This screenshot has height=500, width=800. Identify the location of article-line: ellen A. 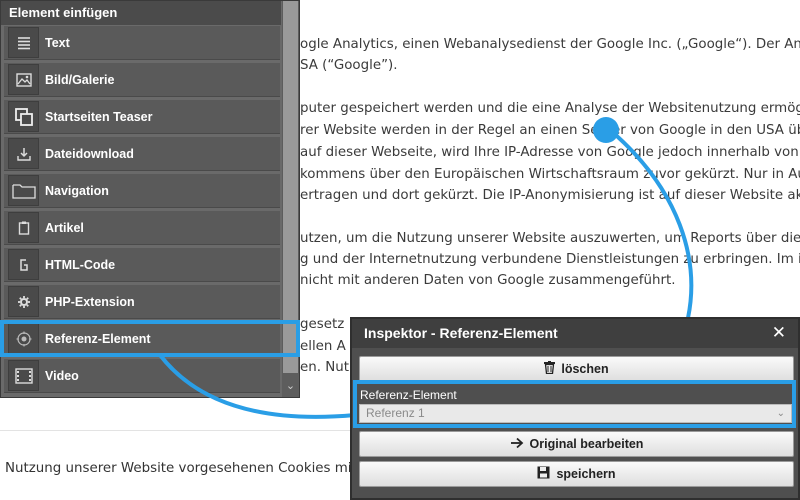
(323, 346).